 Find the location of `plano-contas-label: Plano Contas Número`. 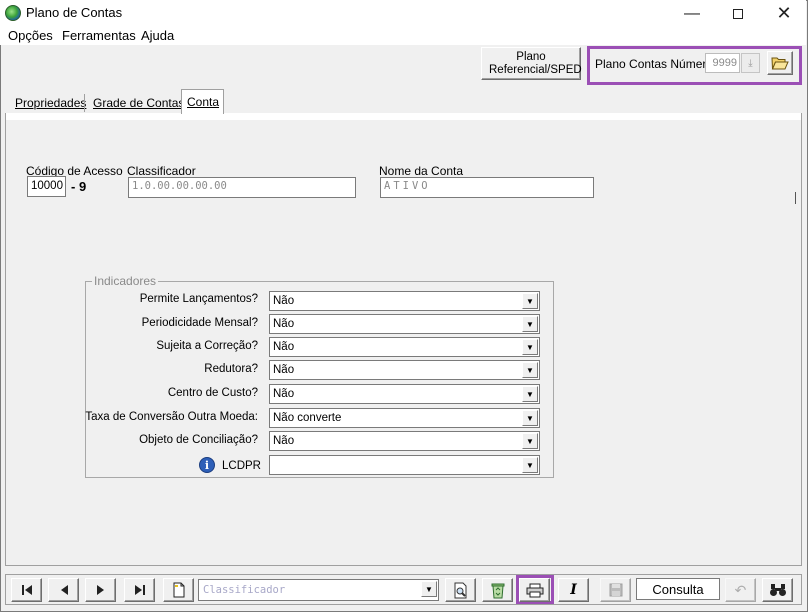

plano-contas-label: Plano Contas Número is located at coordinates (654, 64).